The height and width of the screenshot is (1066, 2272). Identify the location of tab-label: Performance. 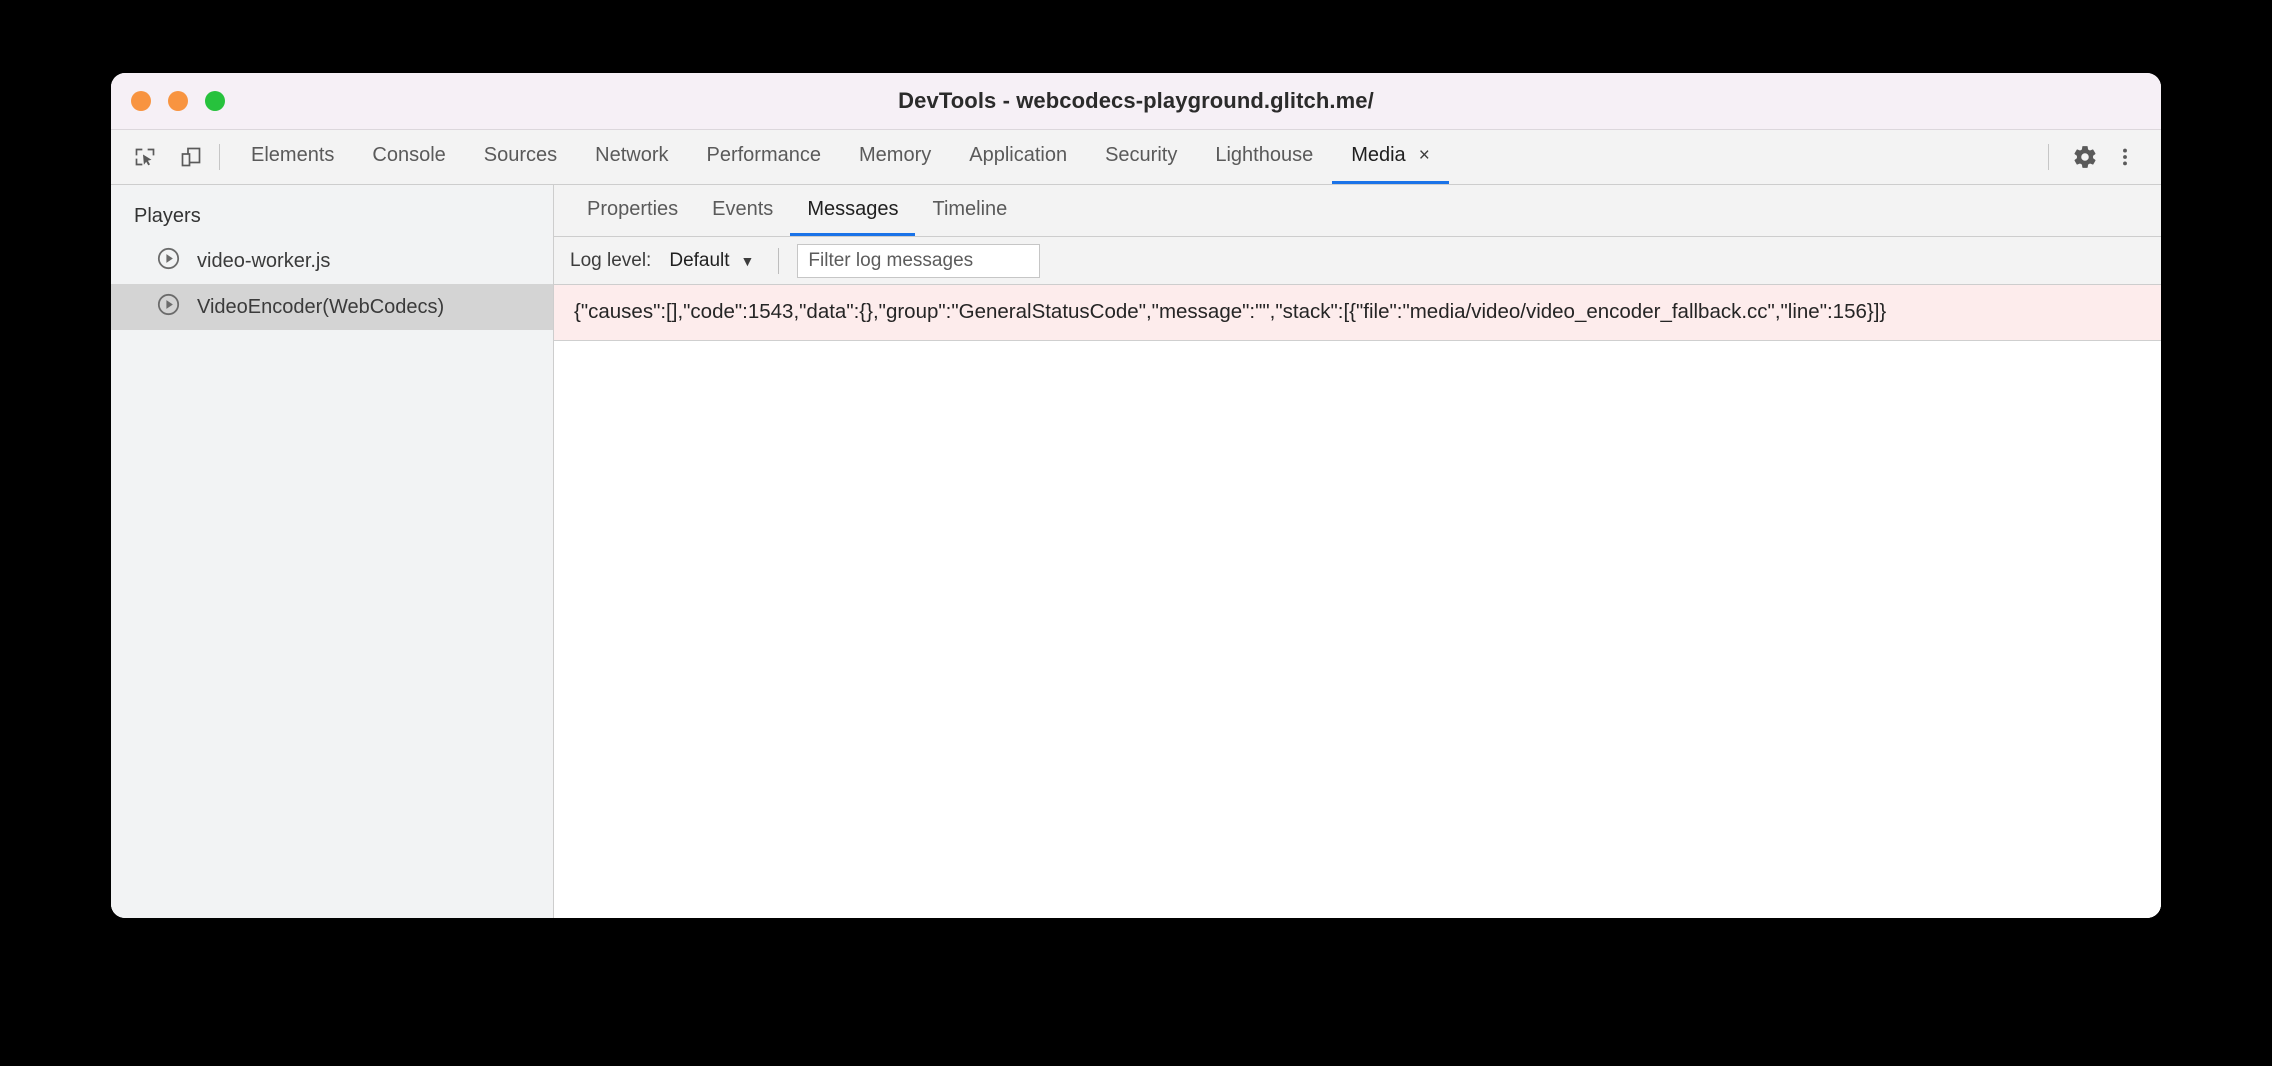
(764, 155).